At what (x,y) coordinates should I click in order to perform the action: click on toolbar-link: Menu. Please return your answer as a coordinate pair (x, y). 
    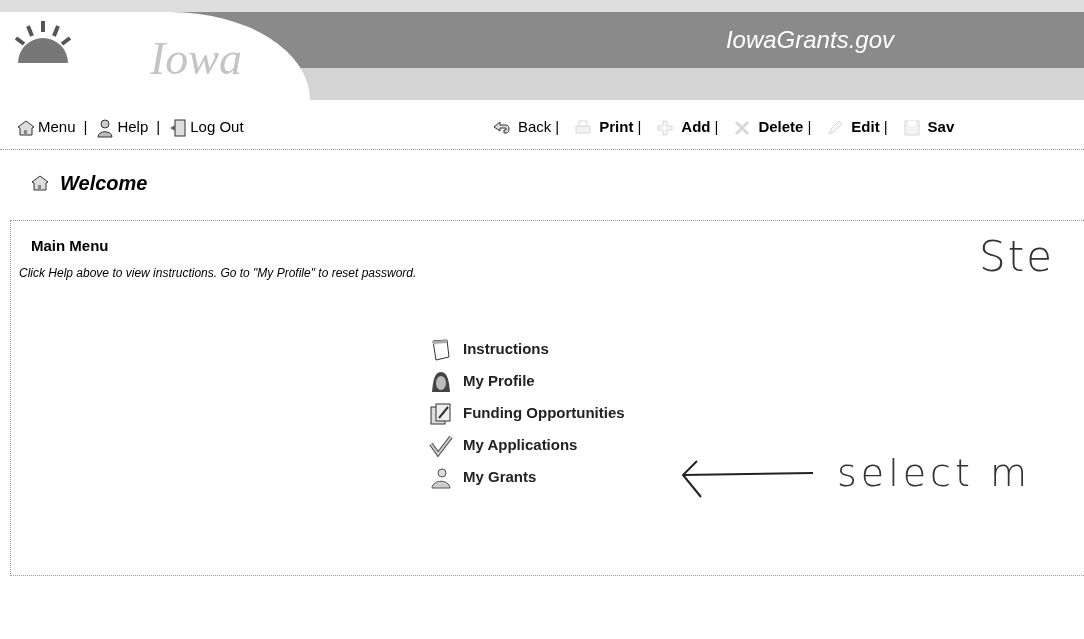
    Looking at the image, I should click on (46, 127).